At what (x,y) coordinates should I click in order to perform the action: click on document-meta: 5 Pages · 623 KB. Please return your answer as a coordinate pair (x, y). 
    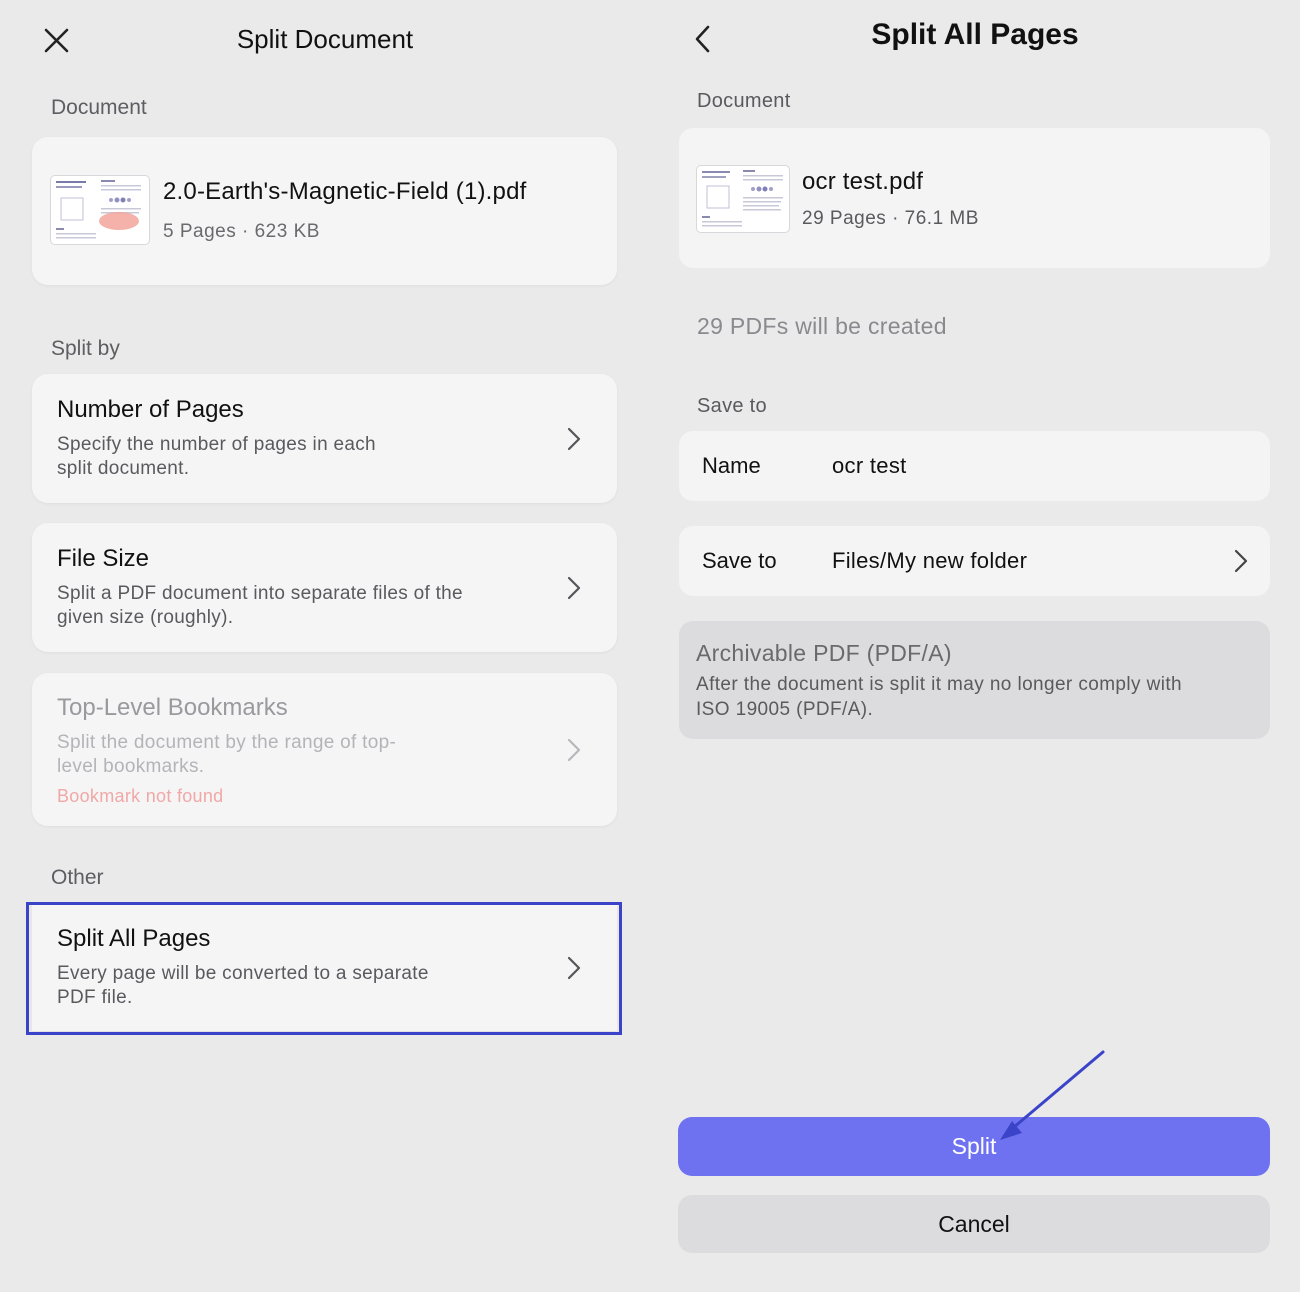
    Looking at the image, I should click on (241, 231).